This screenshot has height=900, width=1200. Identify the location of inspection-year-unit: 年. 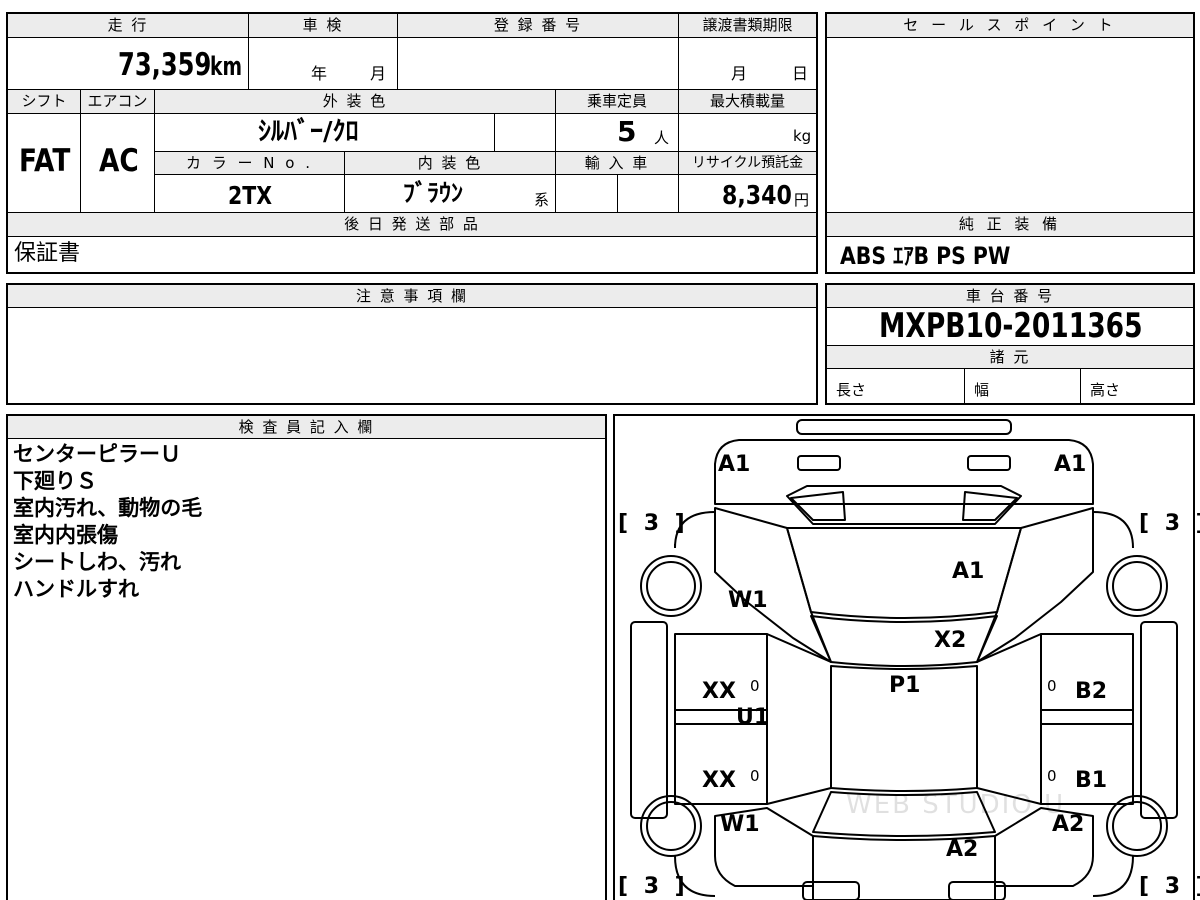
(319, 73).